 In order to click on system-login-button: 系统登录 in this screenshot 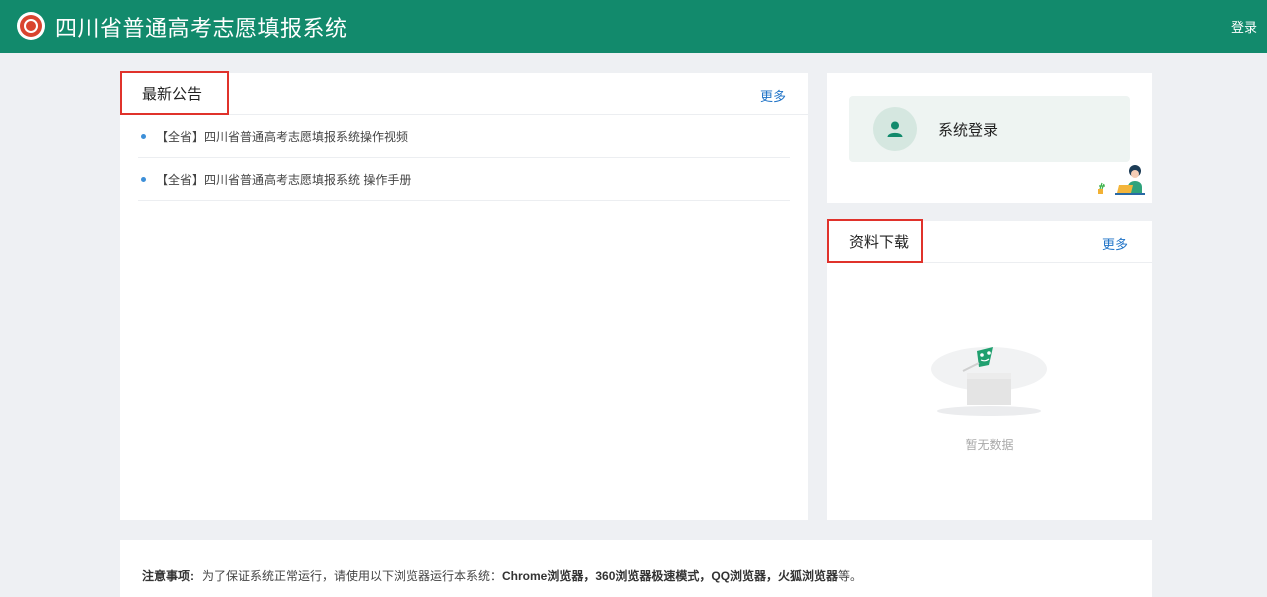, I will do `click(989, 129)`.